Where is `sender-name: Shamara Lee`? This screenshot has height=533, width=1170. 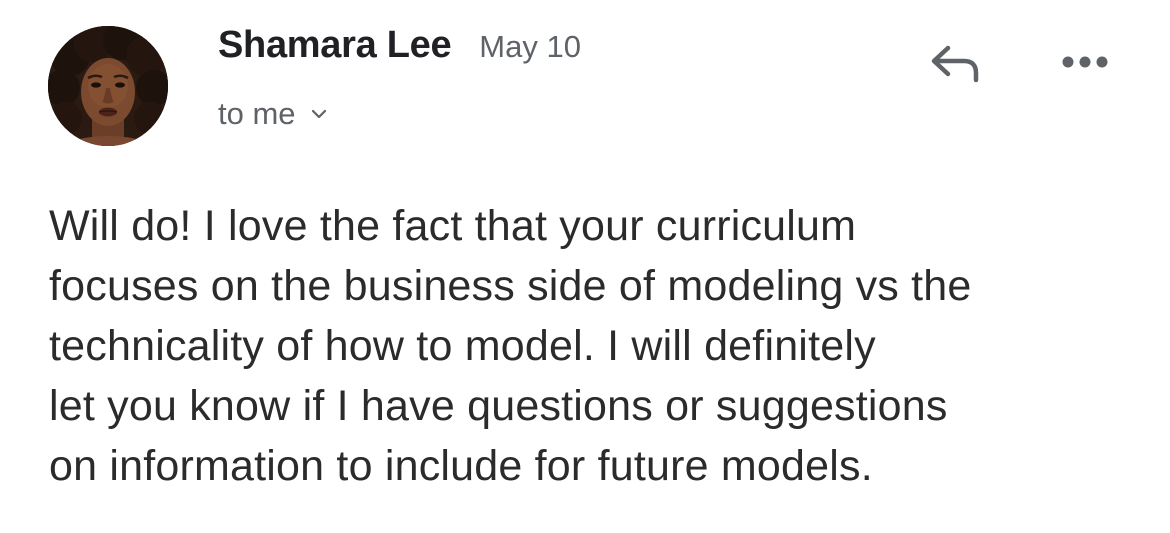 sender-name: Shamara Lee is located at coordinates (335, 45).